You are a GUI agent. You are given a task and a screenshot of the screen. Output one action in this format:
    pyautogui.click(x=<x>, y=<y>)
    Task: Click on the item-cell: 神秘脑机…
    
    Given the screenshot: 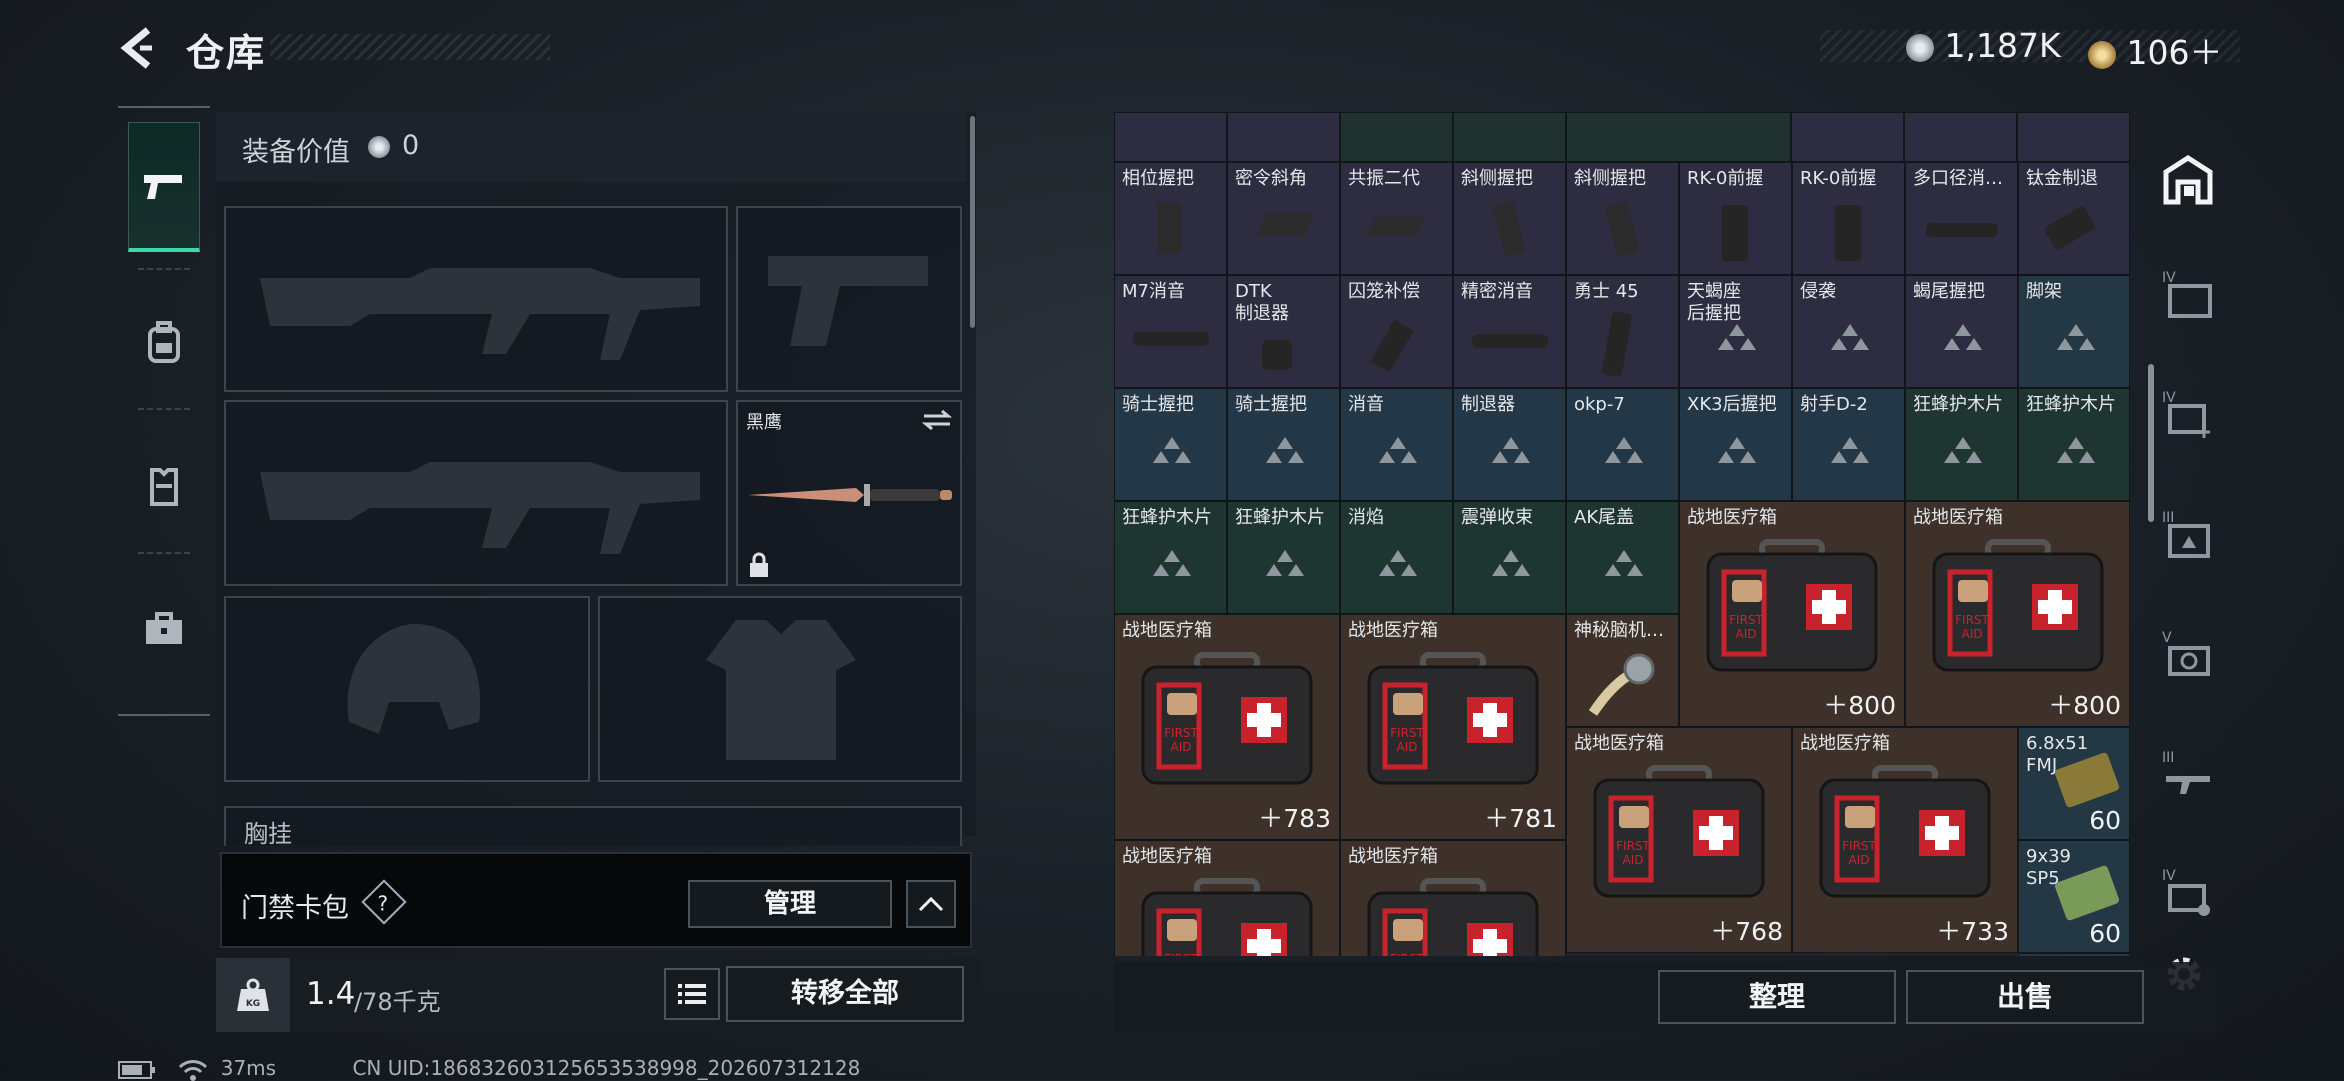 What is the action you would take?
    pyautogui.click(x=1622, y=670)
    